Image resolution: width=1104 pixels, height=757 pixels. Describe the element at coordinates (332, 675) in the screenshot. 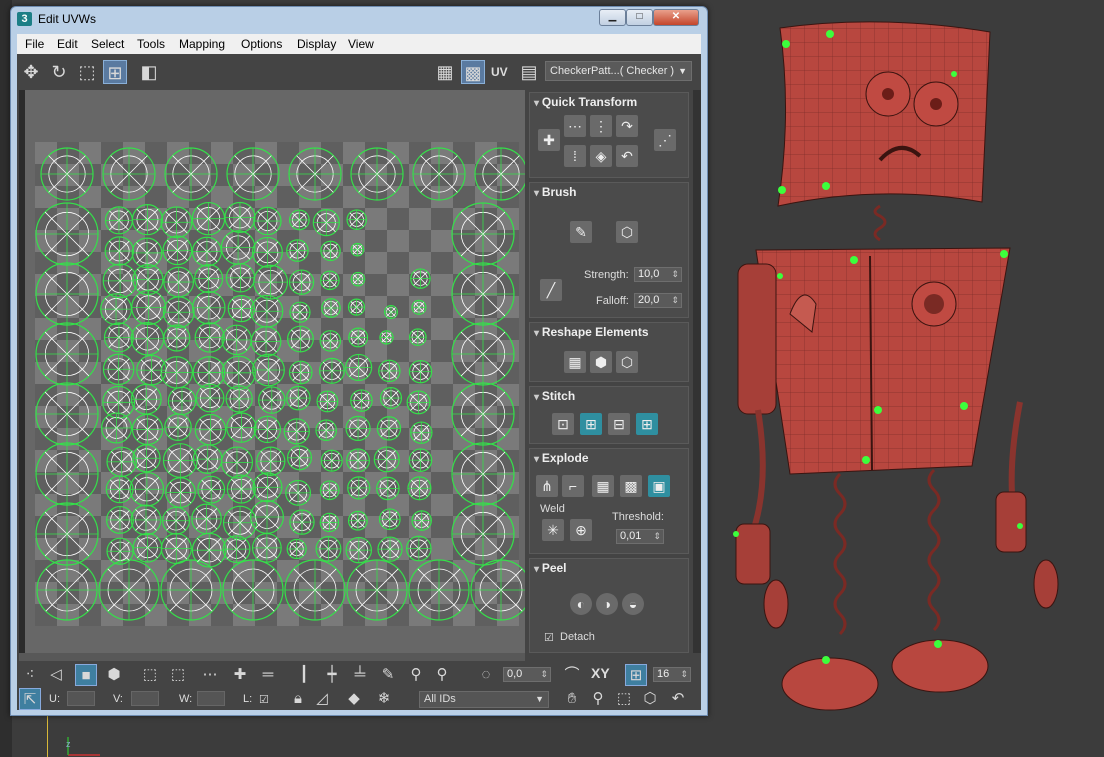

I see `ring-grow-icon: ┿` at that location.